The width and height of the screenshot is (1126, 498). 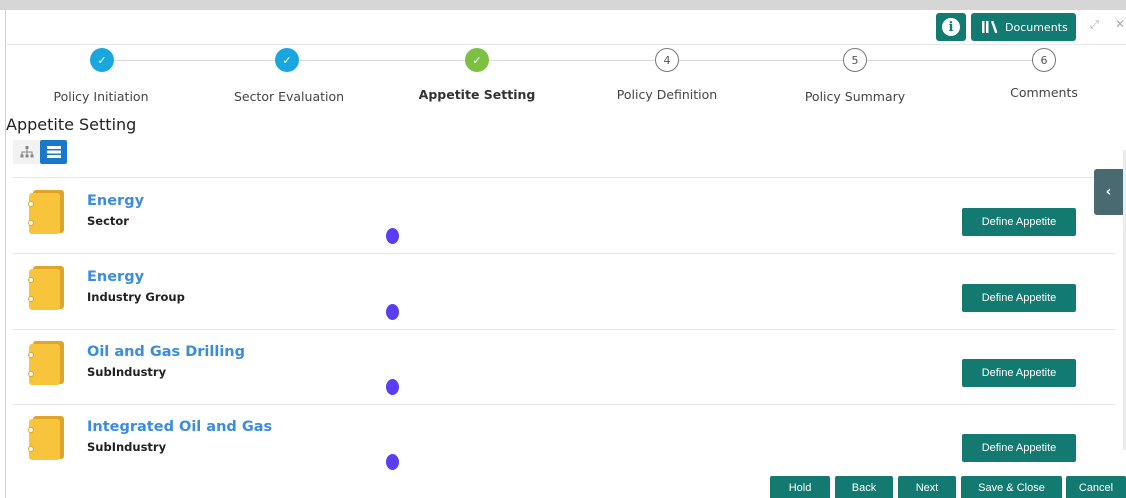 What do you see at coordinates (289, 96) in the screenshot?
I see `step-2-label: Sector Evaluation` at bounding box center [289, 96].